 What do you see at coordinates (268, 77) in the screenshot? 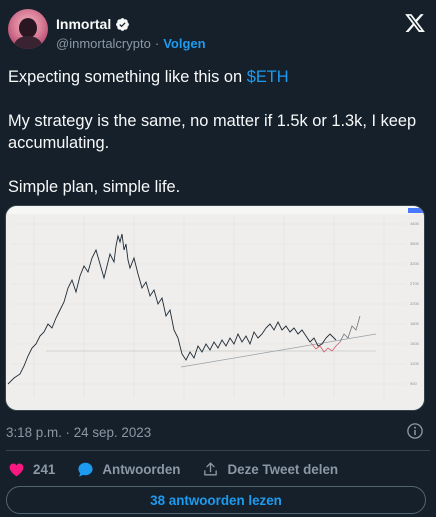
I see `cashtag-link: $ETH` at bounding box center [268, 77].